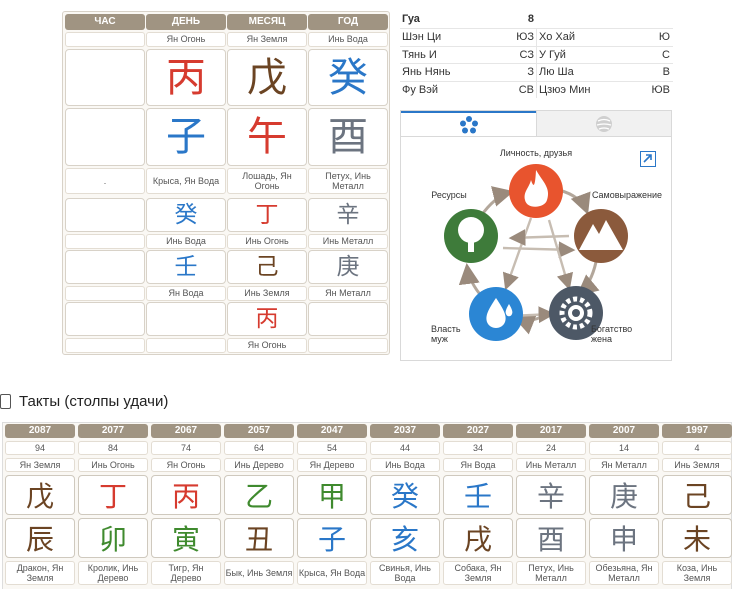 This screenshot has height=589, width=735. I want to click on luck-stem-cell: 丁, so click(113, 495).